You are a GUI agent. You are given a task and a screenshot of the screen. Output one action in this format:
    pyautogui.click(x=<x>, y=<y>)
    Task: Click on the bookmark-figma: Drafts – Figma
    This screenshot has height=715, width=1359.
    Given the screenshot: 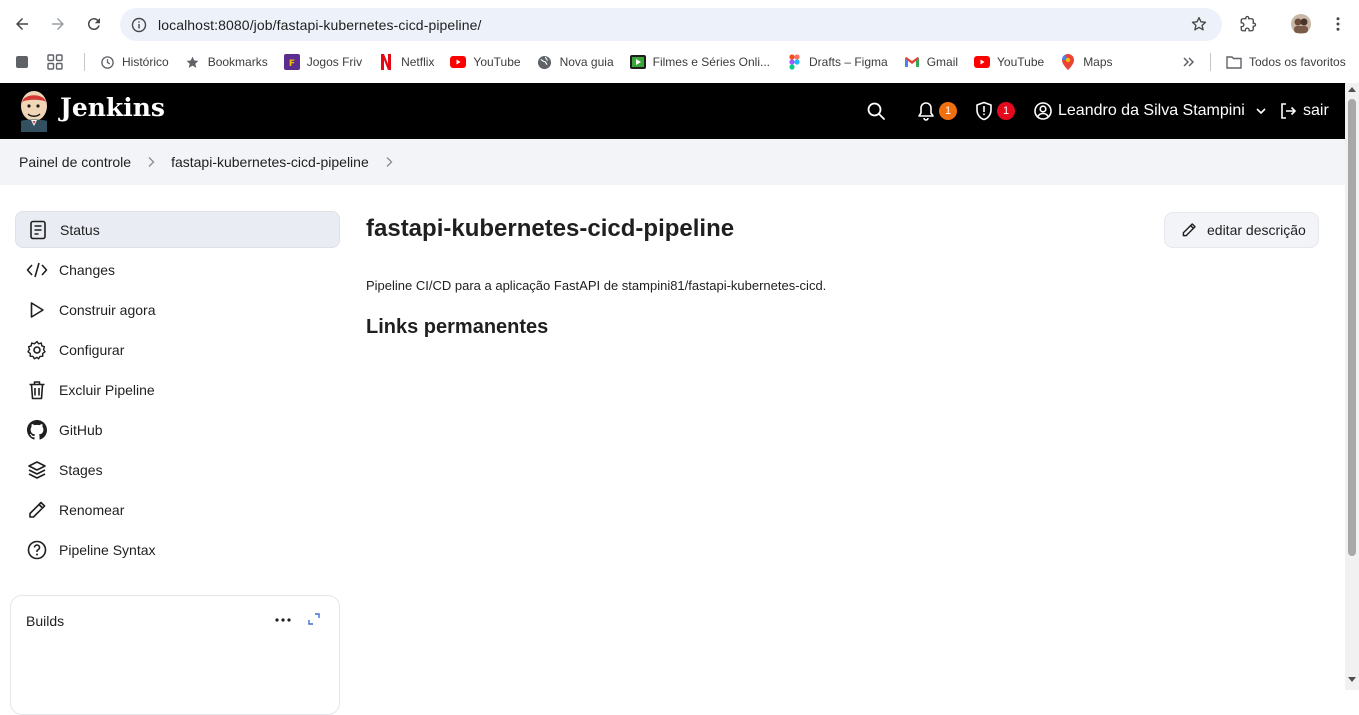 What is the action you would take?
    pyautogui.click(x=837, y=62)
    